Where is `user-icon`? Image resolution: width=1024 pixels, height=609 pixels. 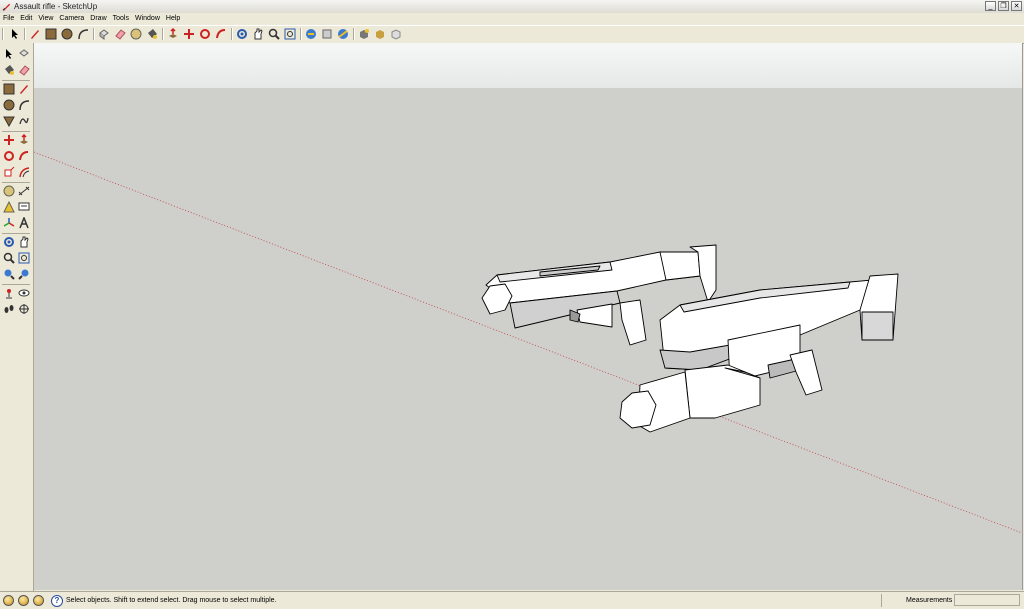
user-icon is located at coordinates (38, 600).